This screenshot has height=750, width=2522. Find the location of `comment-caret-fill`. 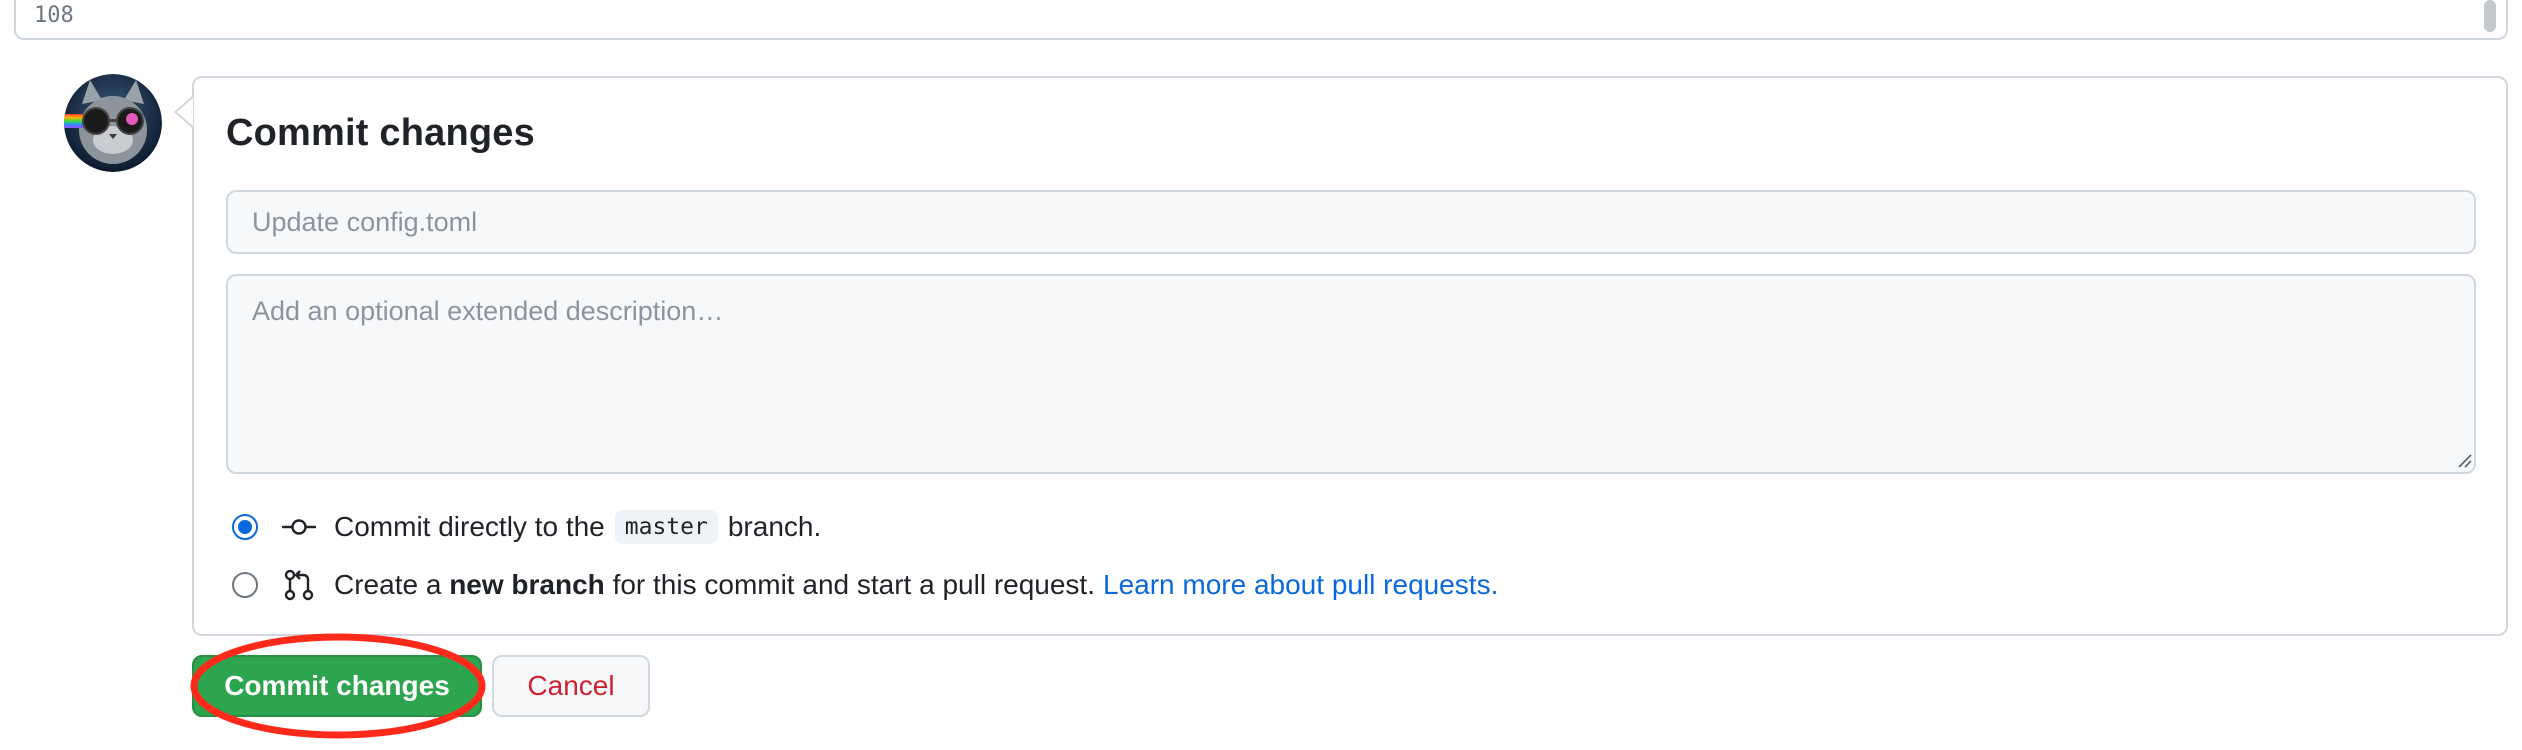

comment-caret-fill is located at coordinates (185, 112).